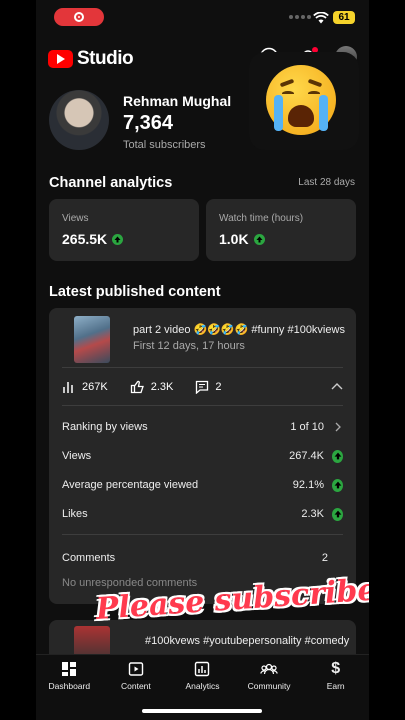 Image resolution: width=405 pixels, height=720 pixels. I want to click on subscriber-count: 7,364, so click(148, 123).